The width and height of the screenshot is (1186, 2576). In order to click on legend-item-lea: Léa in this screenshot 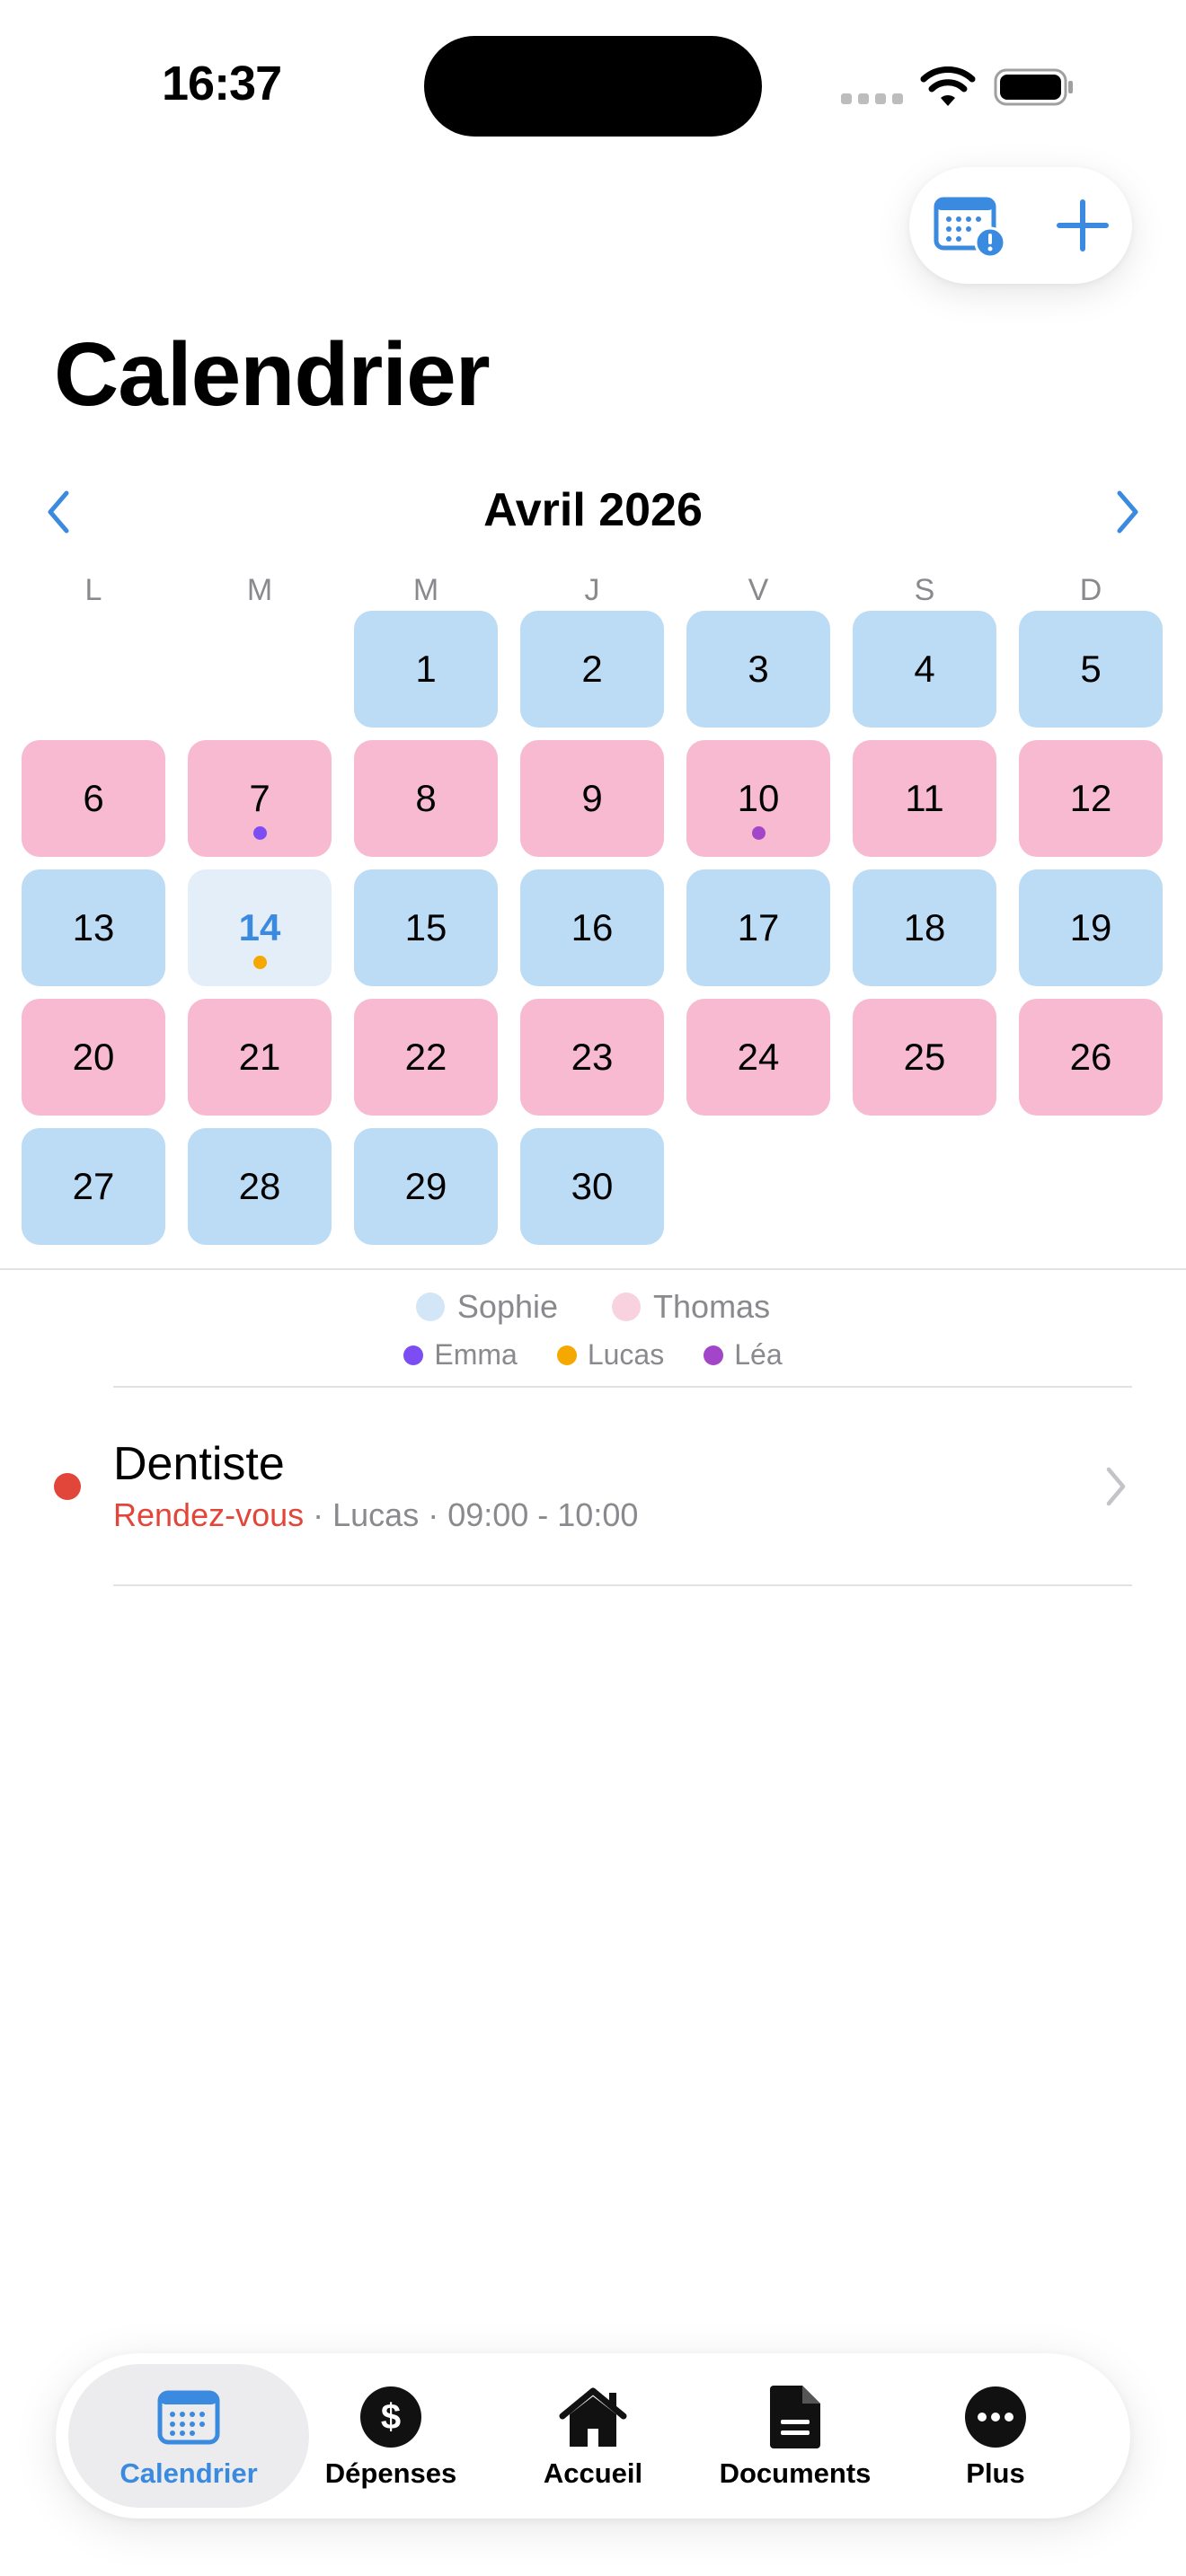, I will do `click(743, 1355)`.